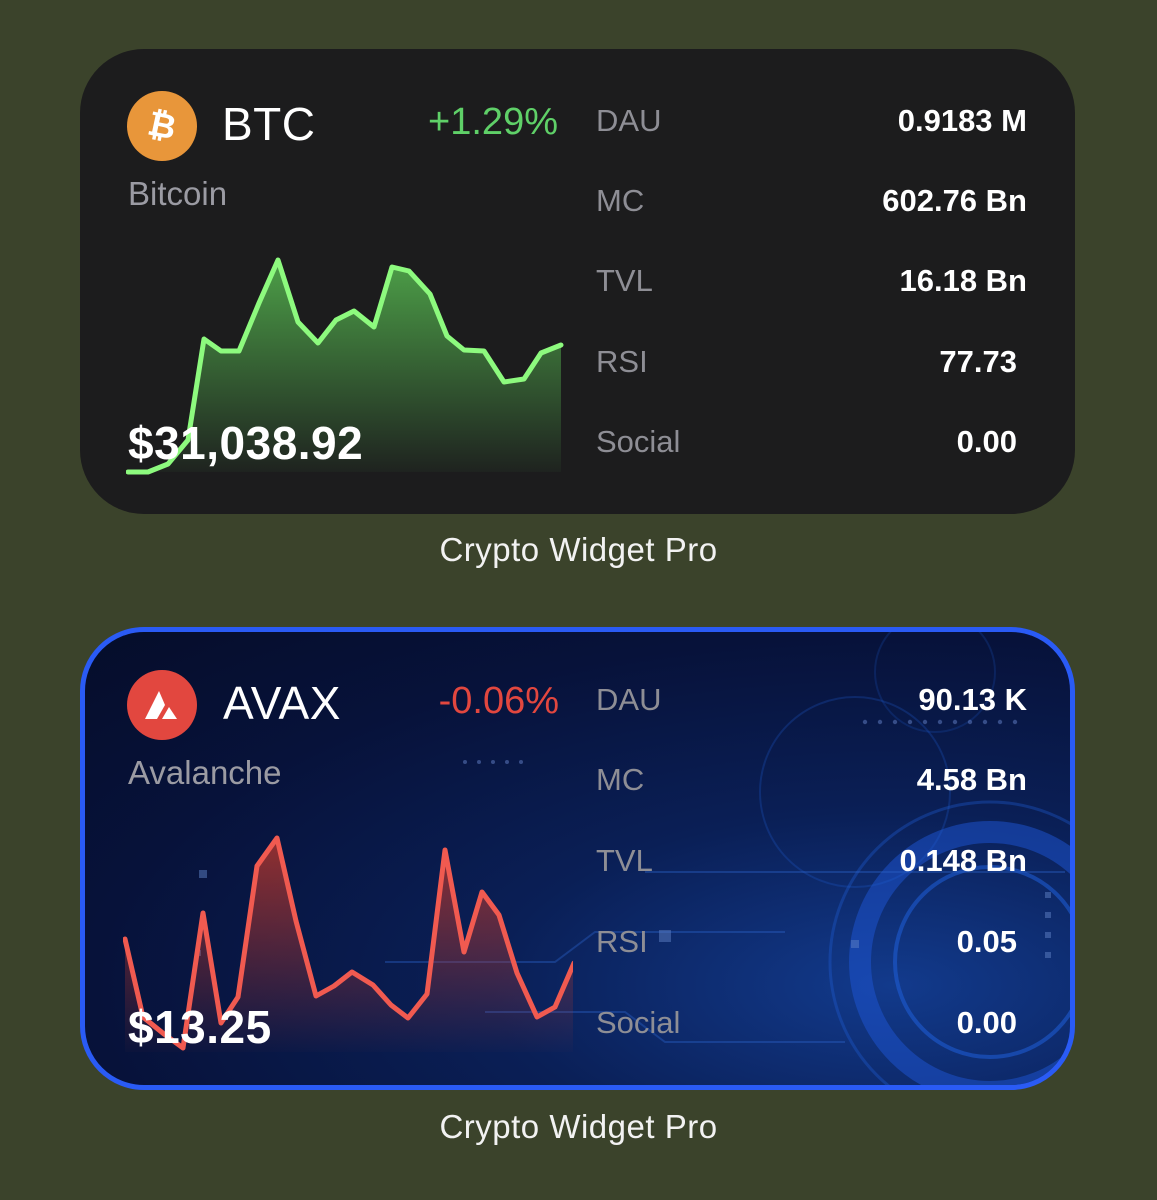 This screenshot has width=1157, height=1200. Describe the element at coordinates (178, 193) in the screenshot. I see `coin-name: Bitcoin` at that location.